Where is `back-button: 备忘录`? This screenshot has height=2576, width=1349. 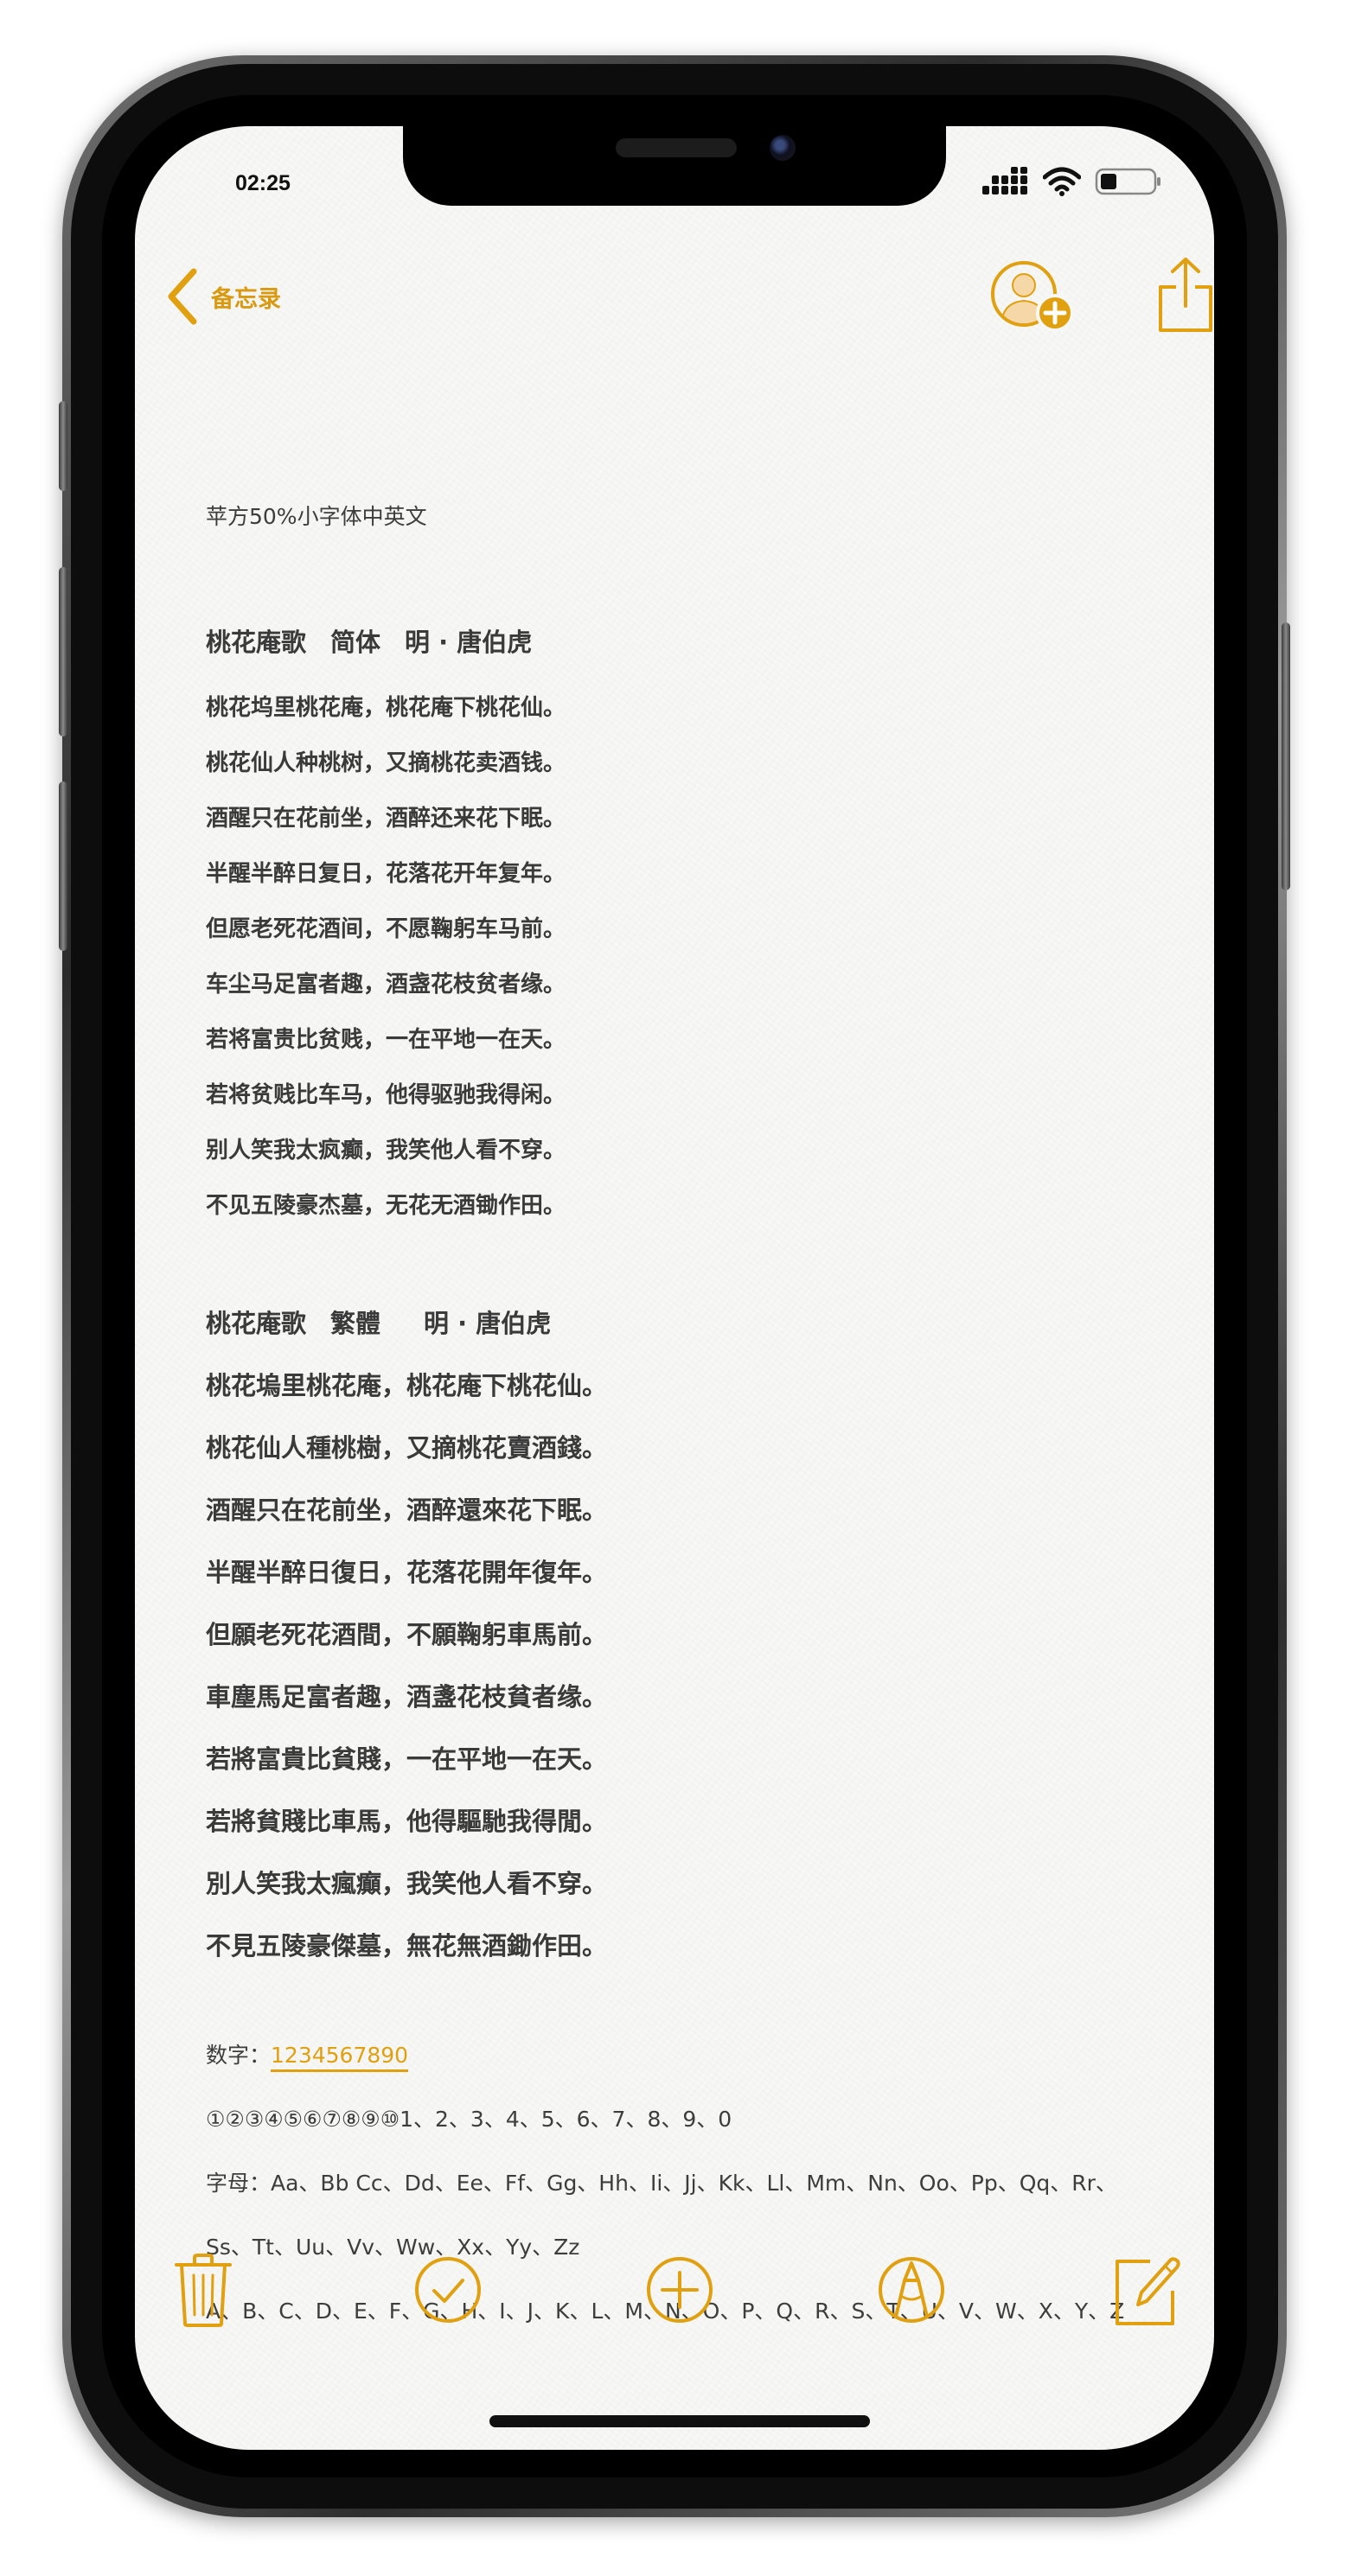 back-button: 备忘录 is located at coordinates (223, 296).